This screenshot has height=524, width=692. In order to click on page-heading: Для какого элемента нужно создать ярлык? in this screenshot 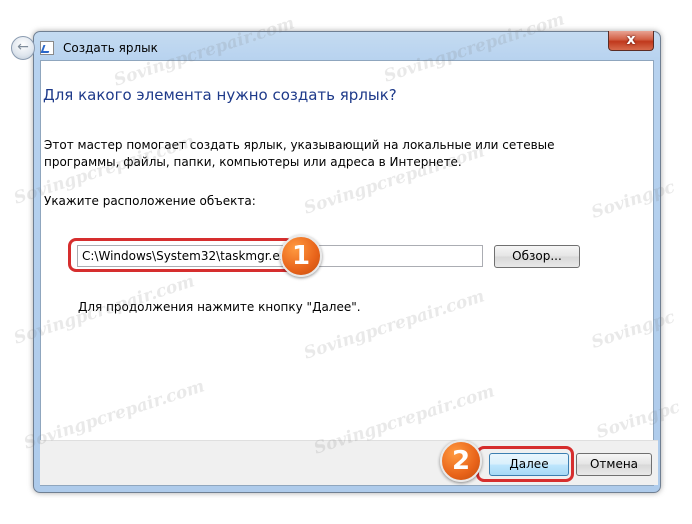, I will do `click(220, 95)`.